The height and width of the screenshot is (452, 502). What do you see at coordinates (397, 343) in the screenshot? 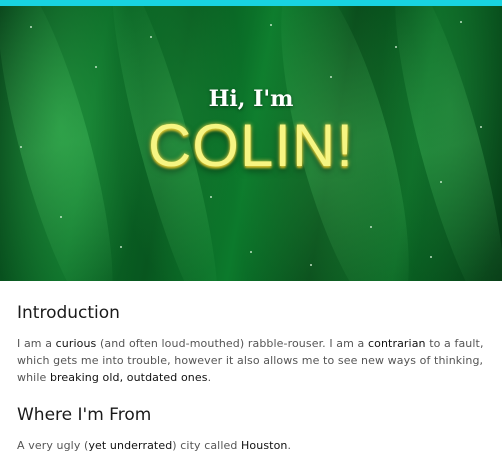
I see `emphasis-contrarian: contrarian` at bounding box center [397, 343].